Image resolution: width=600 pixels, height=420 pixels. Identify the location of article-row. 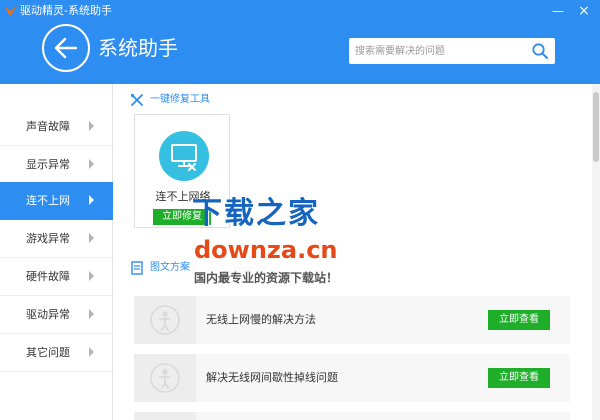
(352, 416).